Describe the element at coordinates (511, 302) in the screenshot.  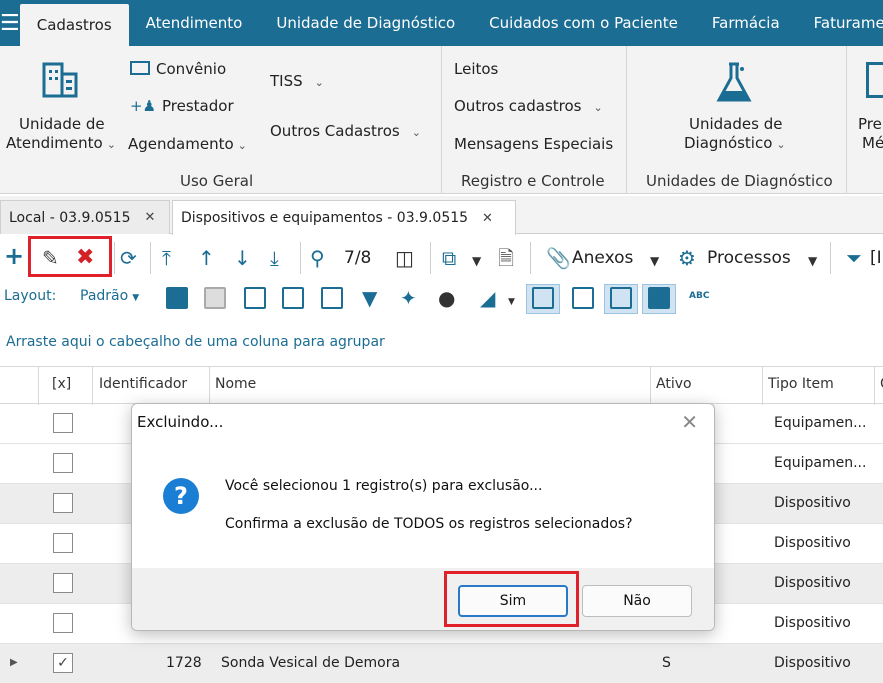
I see `chart-dropdown-icon: ▼` at that location.